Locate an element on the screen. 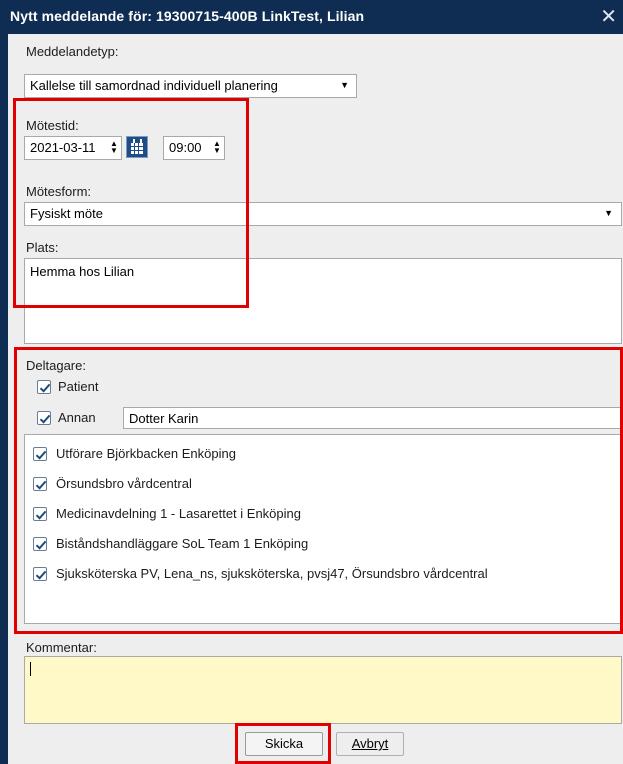 Image resolution: width=623 pixels, height=764 pixels. other-participant-value: Dotter Karin is located at coordinates (164, 418).